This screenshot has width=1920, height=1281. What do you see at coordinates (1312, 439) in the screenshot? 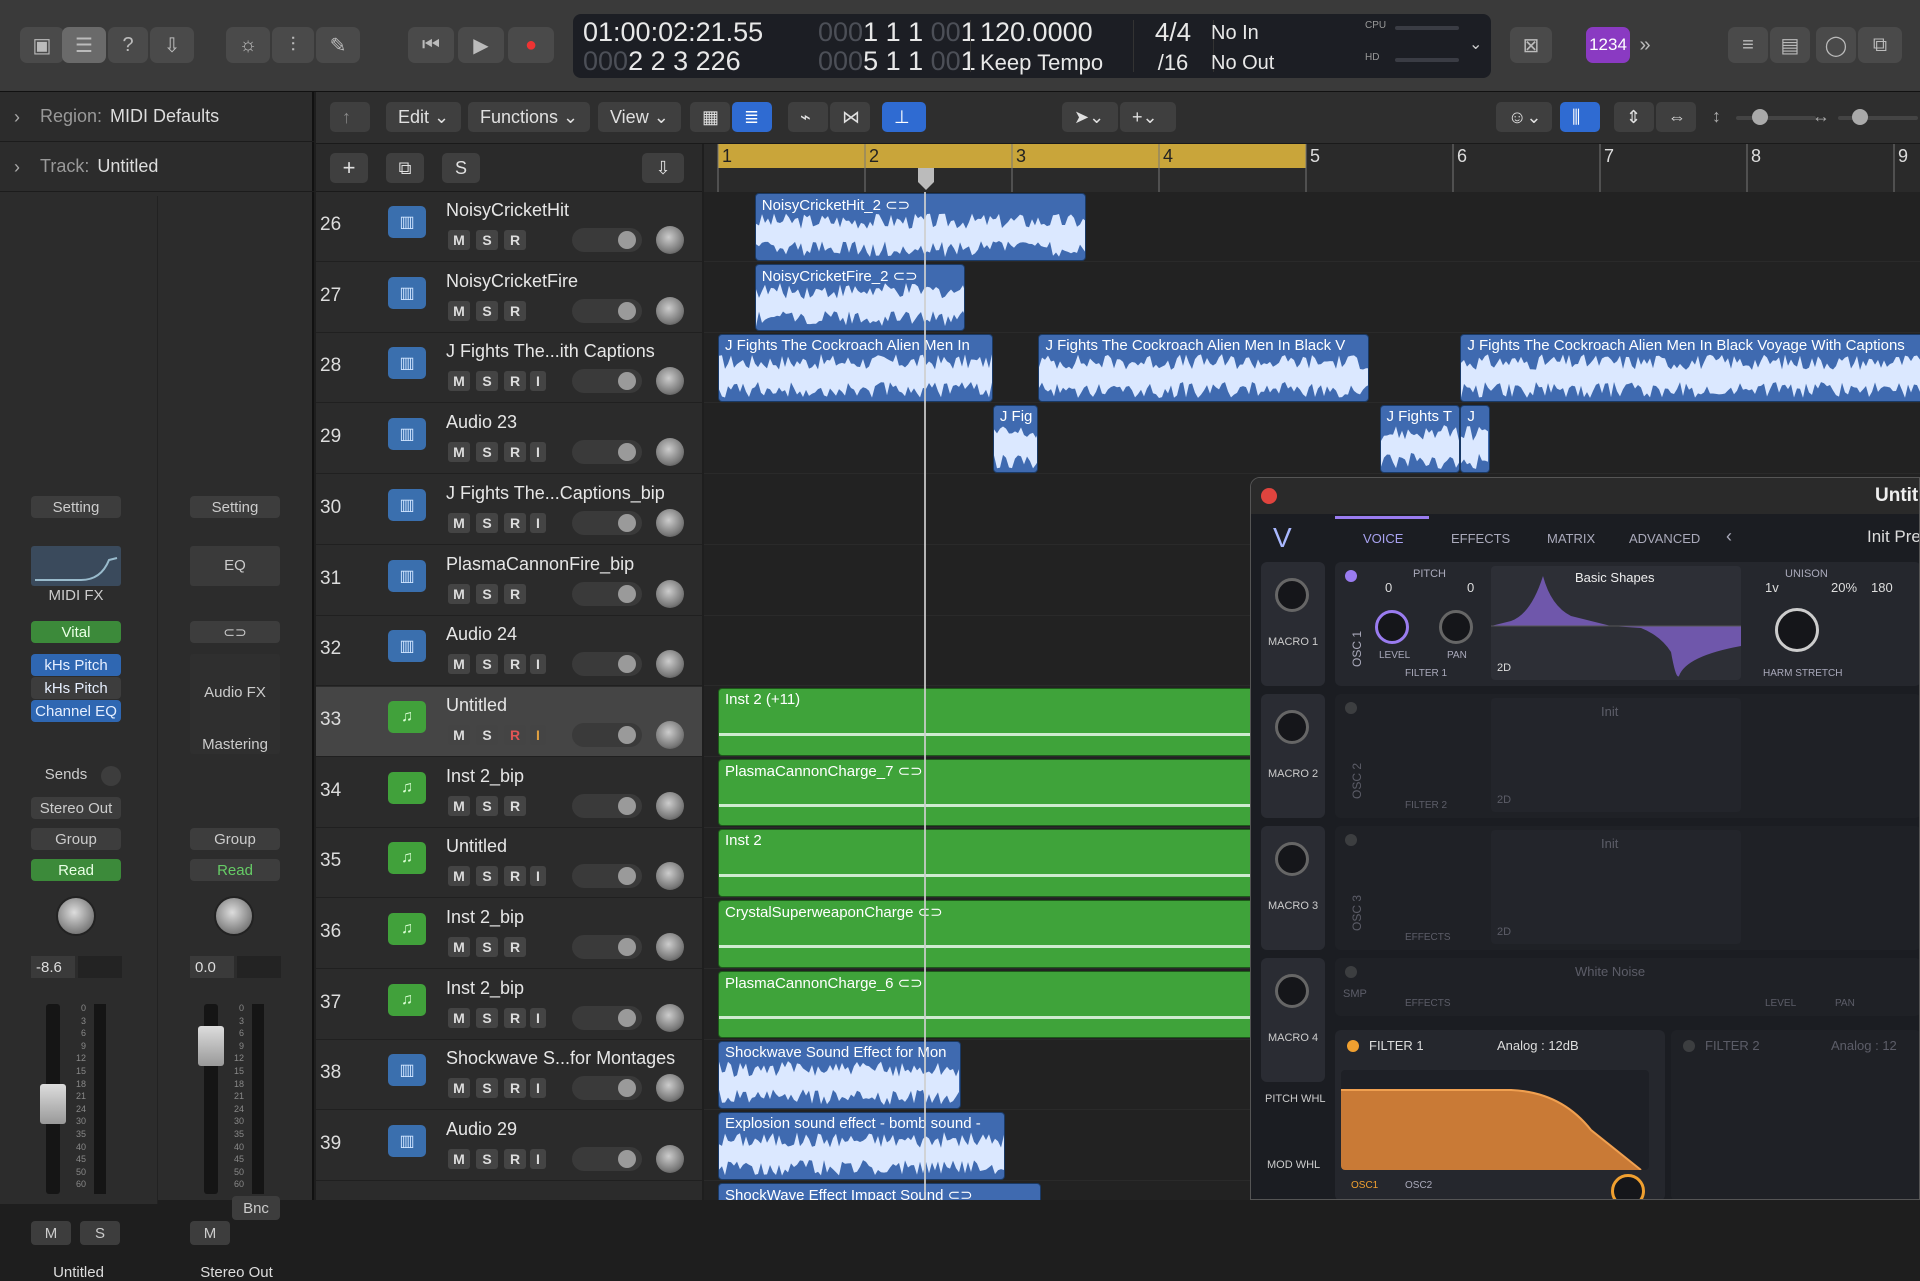
I see `track-lane` at bounding box center [1312, 439].